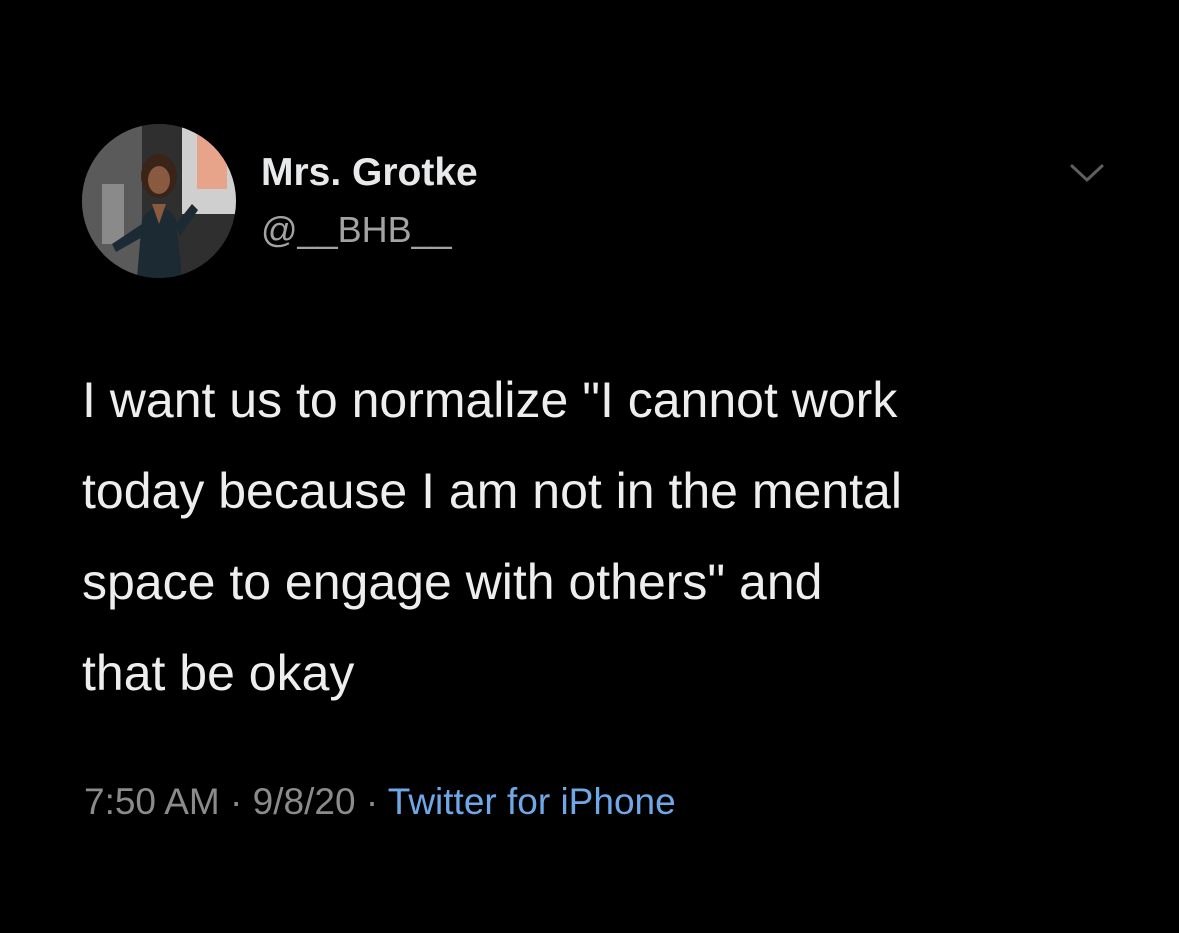 The height and width of the screenshot is (933, 1179). What do you see at coordinates (218, 673) in the screenshot?
I see `tweet-text-line: that be okay` at bounding box center [218, 673].